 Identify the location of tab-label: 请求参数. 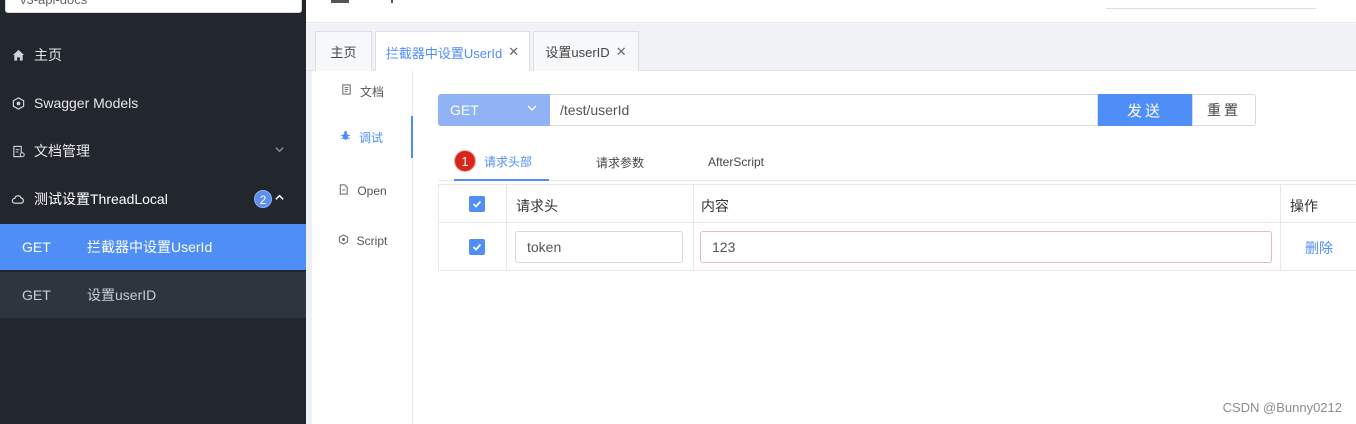
(620, 162).